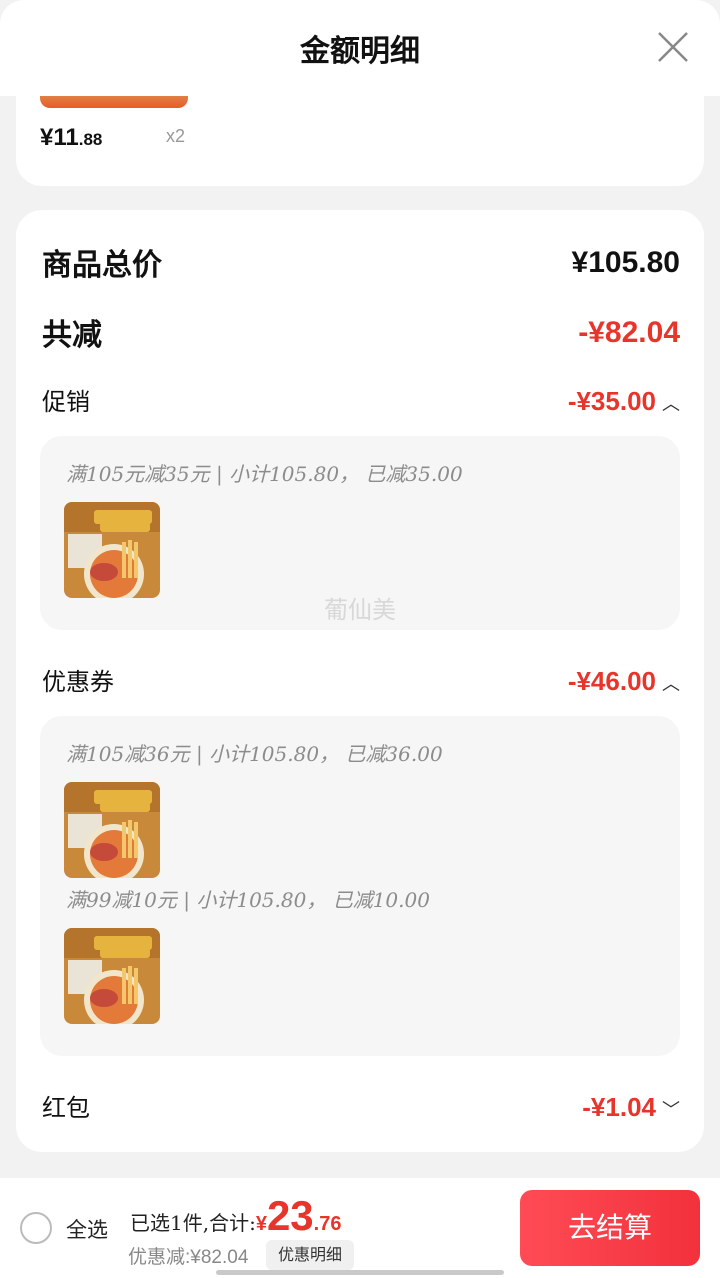  I want to click on total-reduce-label: 共减, so click(72, 335).